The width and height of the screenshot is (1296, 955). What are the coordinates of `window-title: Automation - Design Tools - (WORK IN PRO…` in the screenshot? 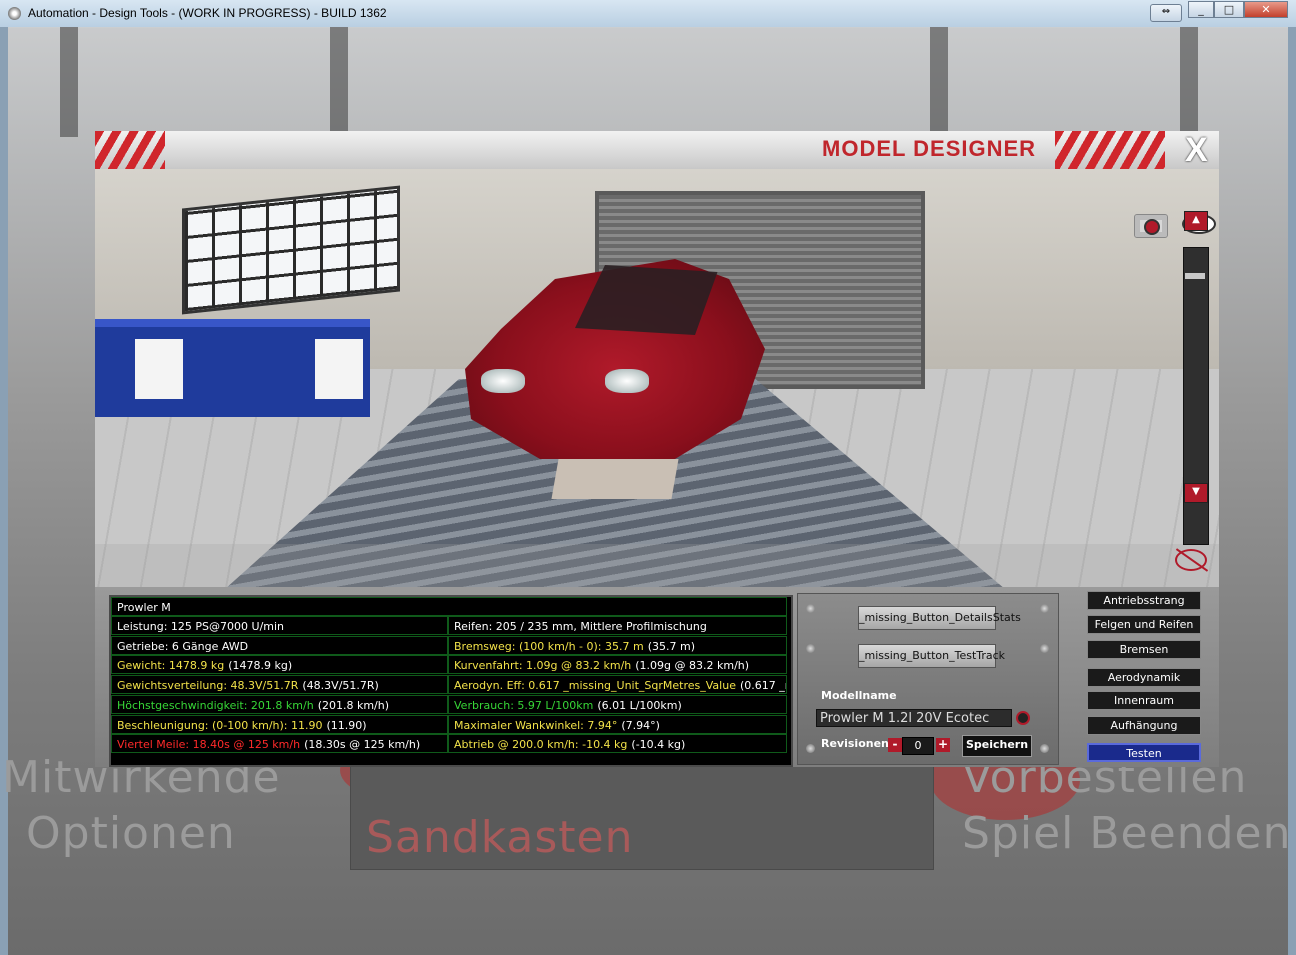 It's located at (207, 13).